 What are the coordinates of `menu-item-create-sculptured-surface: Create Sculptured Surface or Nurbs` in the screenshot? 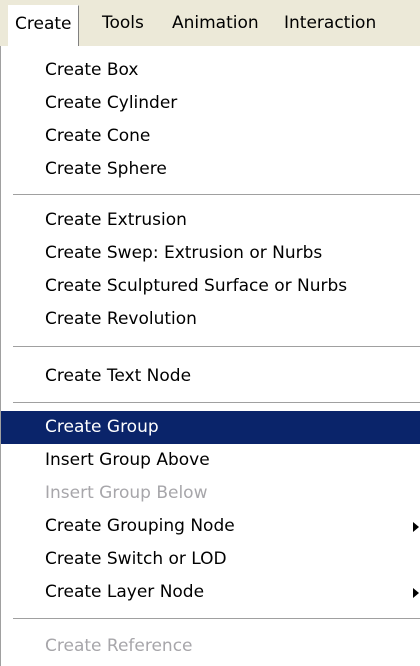 It's located at (210, 286).